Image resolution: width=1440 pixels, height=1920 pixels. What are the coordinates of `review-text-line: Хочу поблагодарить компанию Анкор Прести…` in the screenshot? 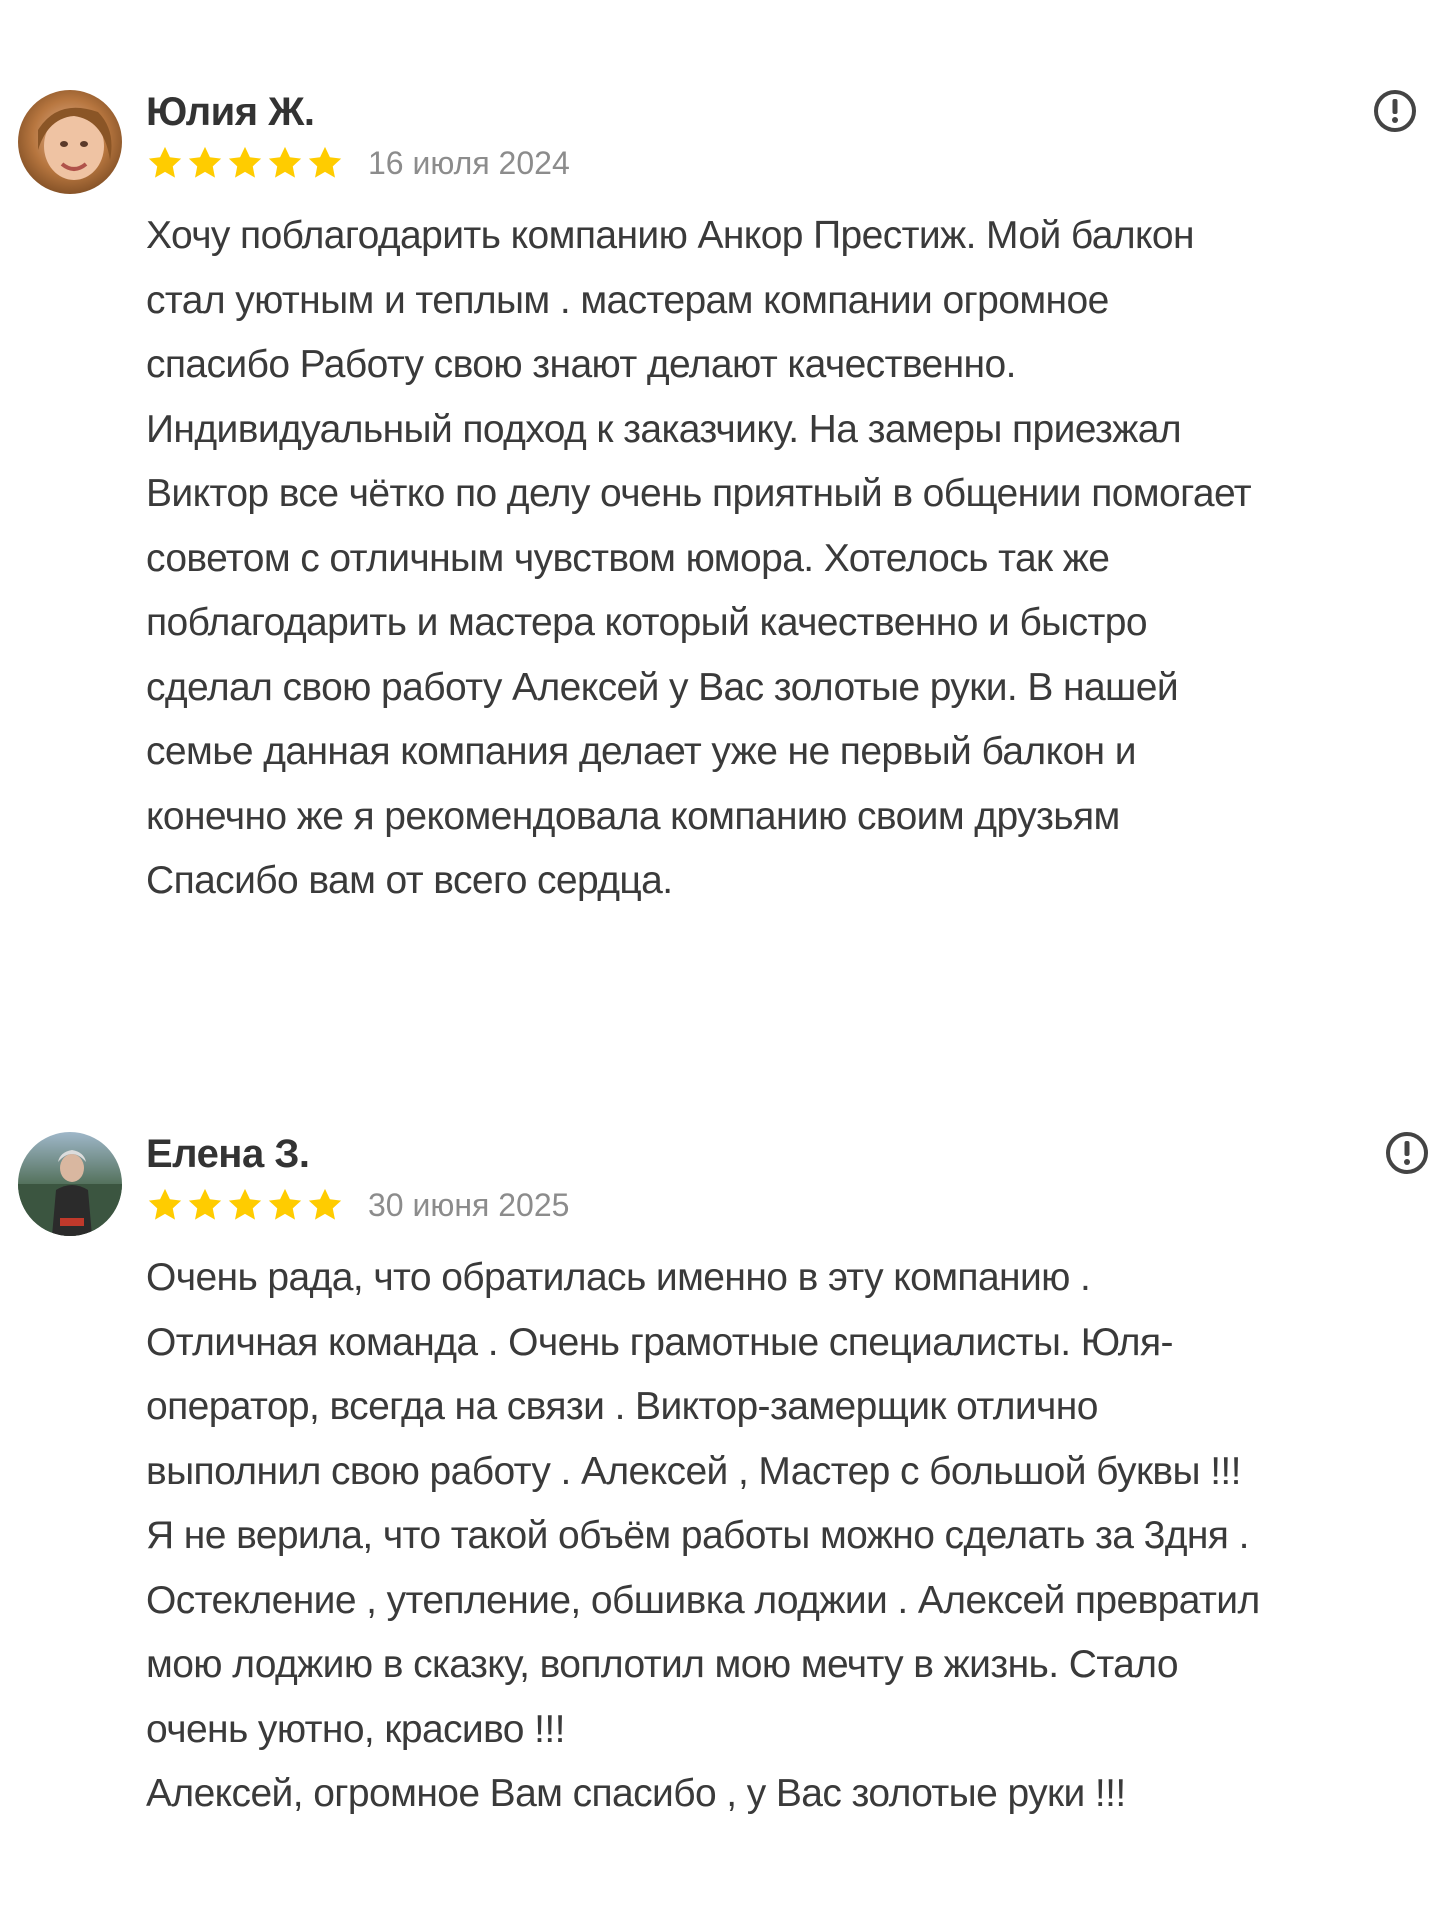 It's located at (670, 235).